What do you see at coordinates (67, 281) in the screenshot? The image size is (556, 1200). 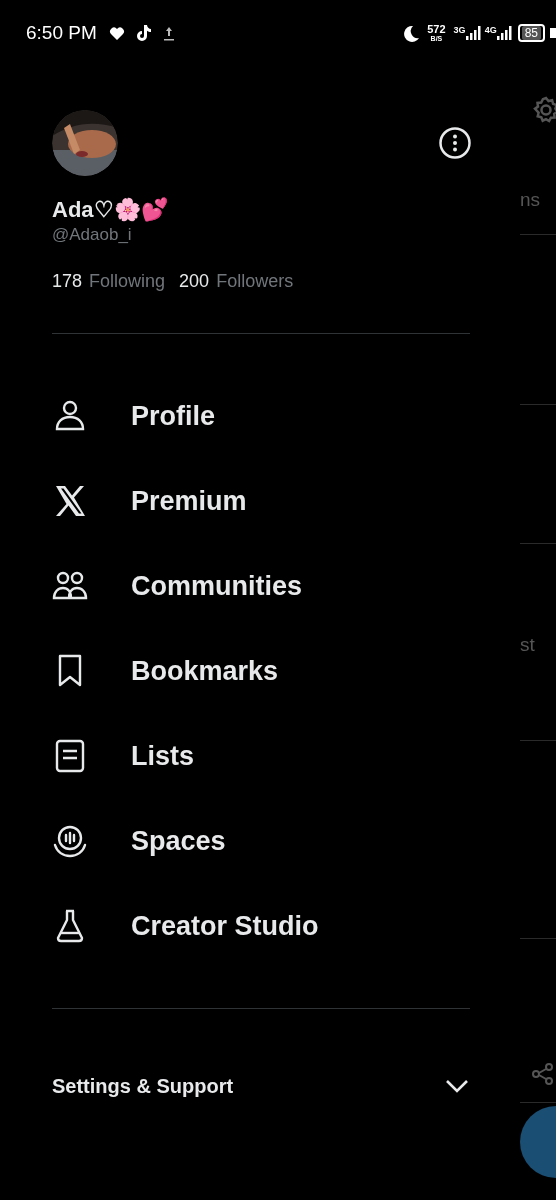 I see `following-count: 178` at bounding box center [67, 281].